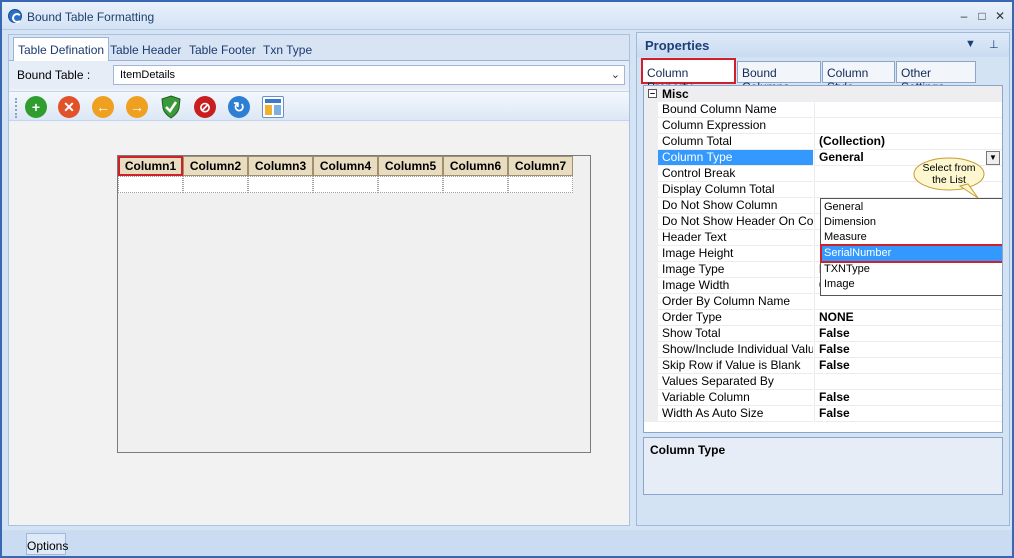 The image size is (1014, 558). Describe the element at coordinates (273, 107) in the screenshot. I see `layout-grid-icon` at that location.